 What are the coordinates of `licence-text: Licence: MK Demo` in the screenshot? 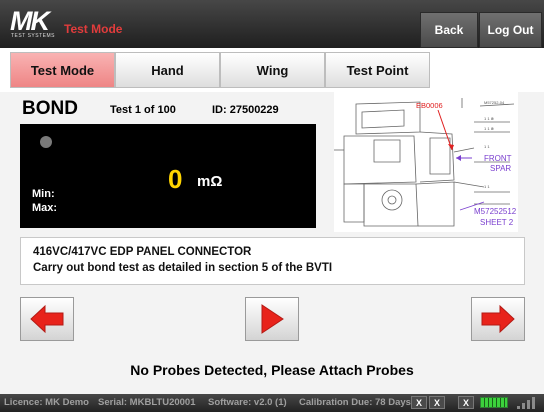 It's located at (46, 402).